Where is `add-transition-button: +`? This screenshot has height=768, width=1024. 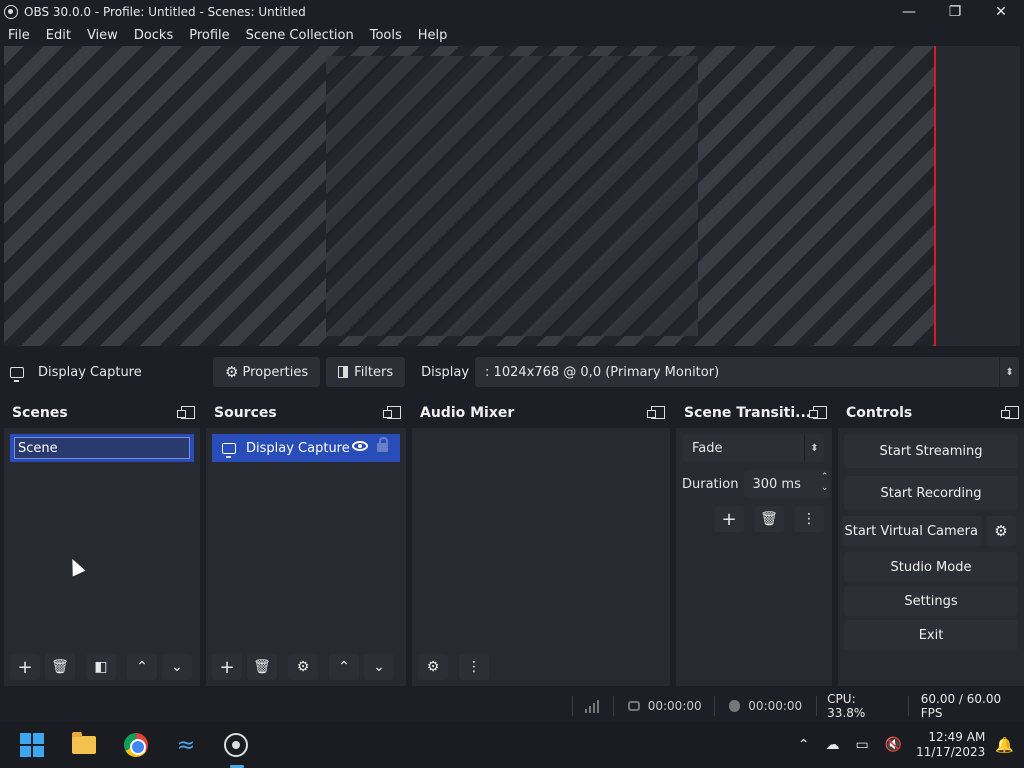 add-transition-button: + is located at coordinates (729, 519).